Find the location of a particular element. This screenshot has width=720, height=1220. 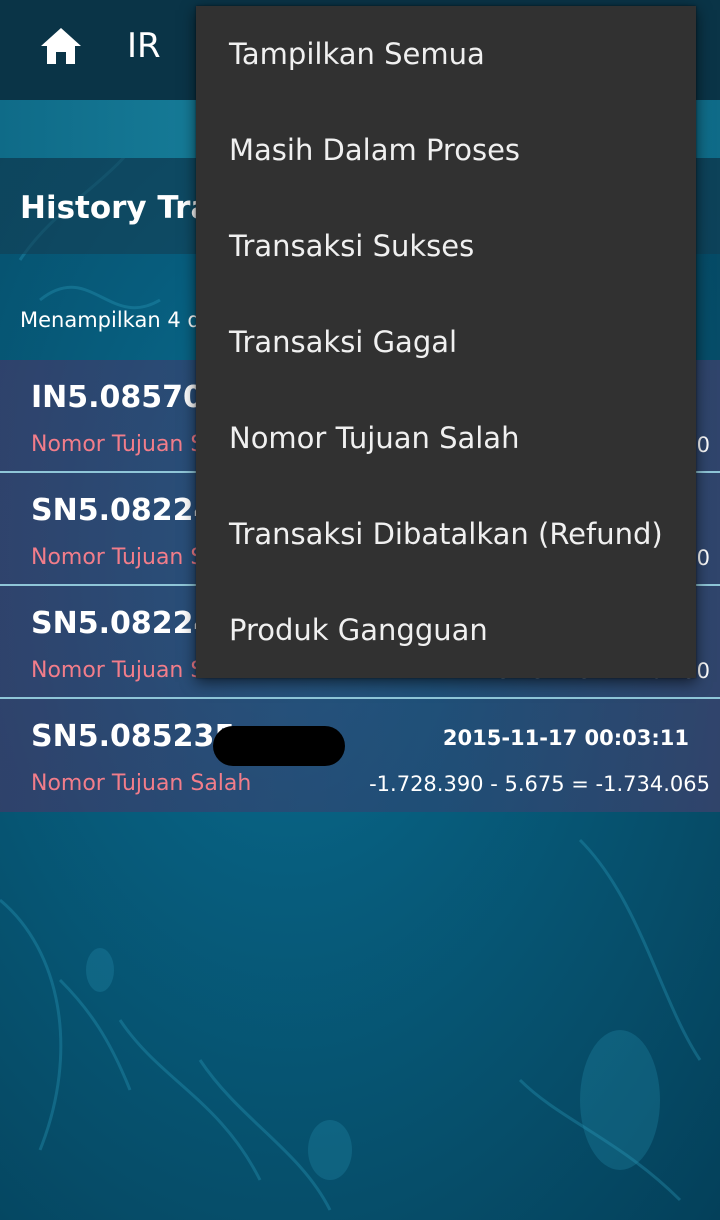

menu-item-failed: Transaksi Gagal is located at coordinates (446, 342).